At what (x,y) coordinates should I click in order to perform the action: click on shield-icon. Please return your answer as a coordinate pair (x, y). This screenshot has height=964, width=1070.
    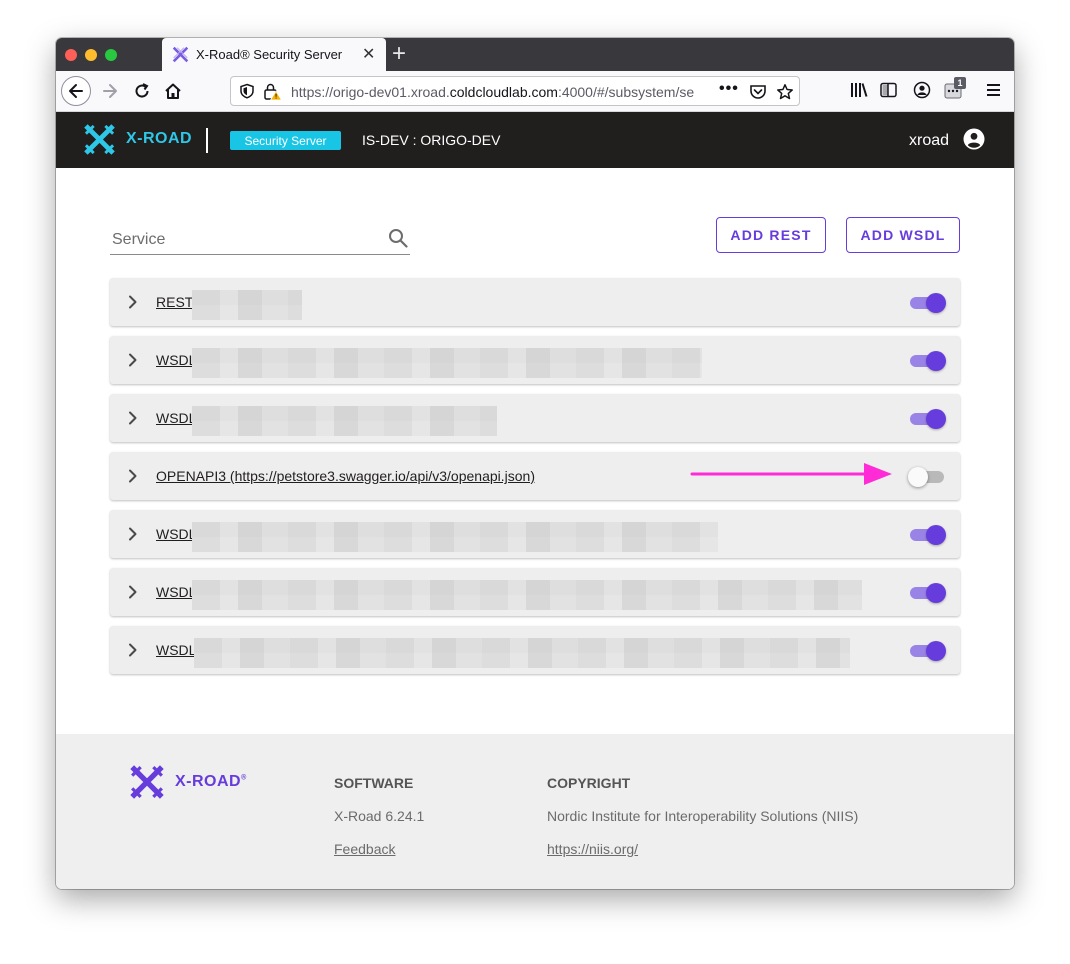
    Looking at the image, I should click on (247, 91).